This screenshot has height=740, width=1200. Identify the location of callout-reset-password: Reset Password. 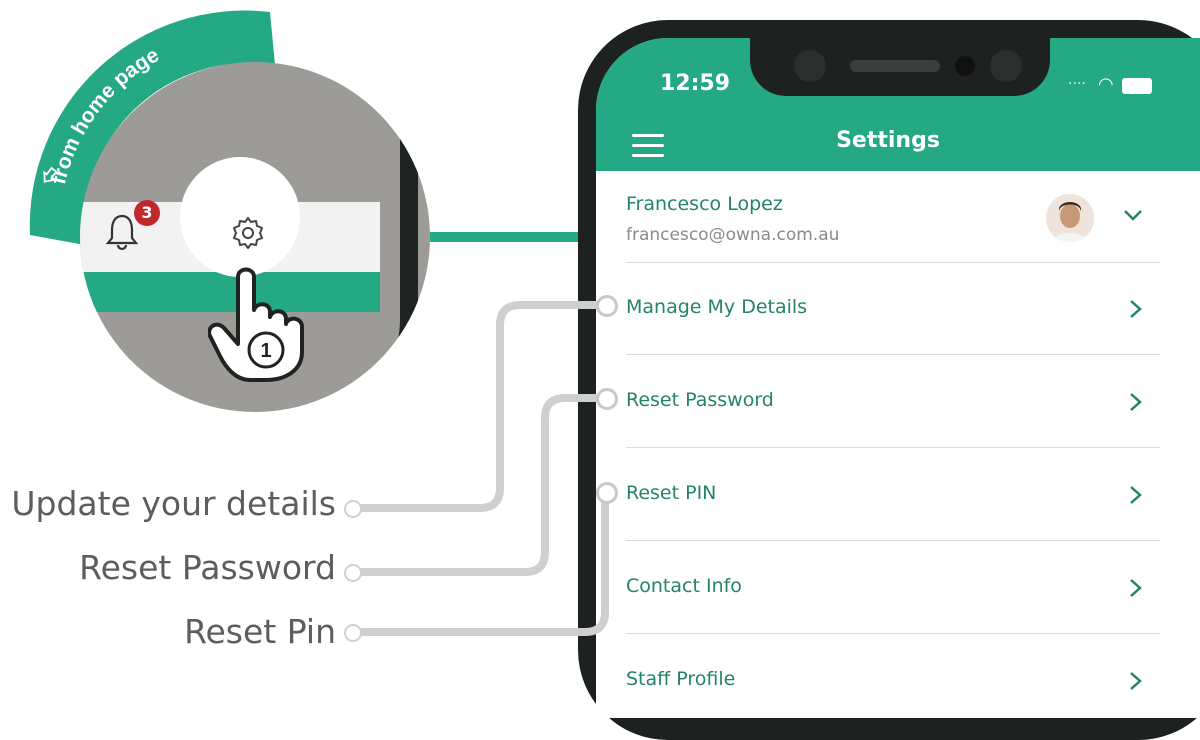
(207, 567).